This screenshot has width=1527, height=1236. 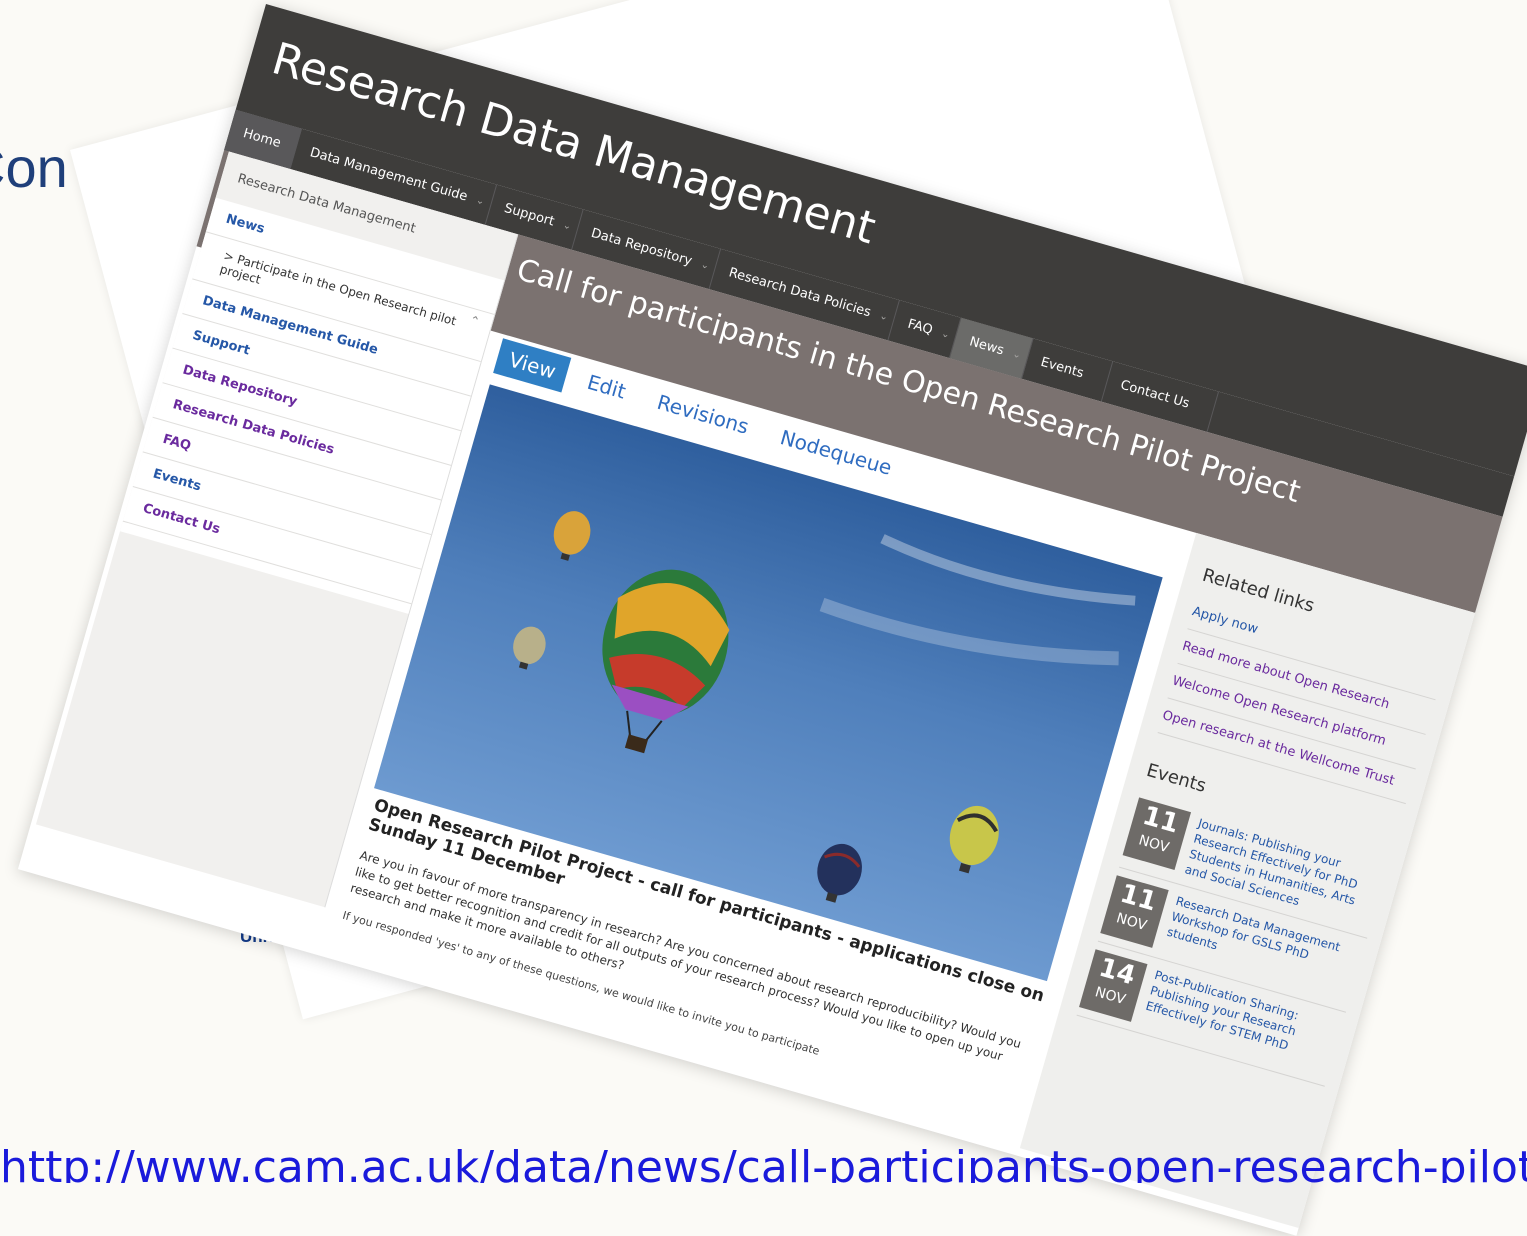 I want to click on event-date-badge: 14 NOV, so click(x=1113, y=985).